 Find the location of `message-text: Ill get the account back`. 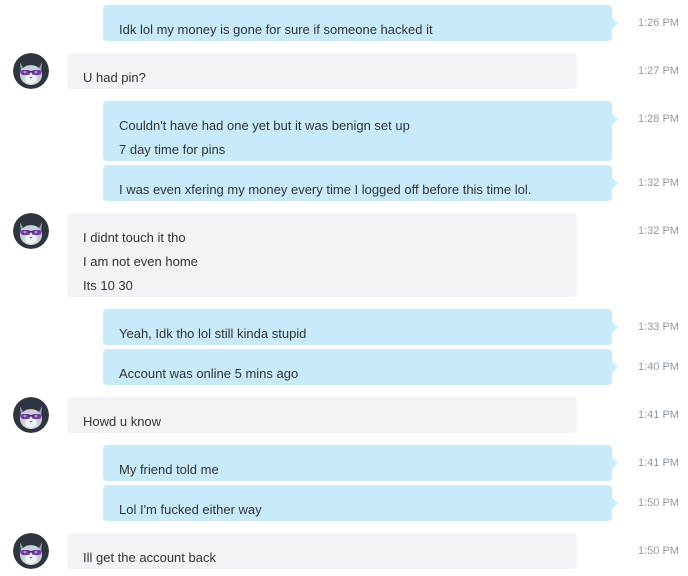

message-text: Ill get the account back is located at coordinates (149, 557).